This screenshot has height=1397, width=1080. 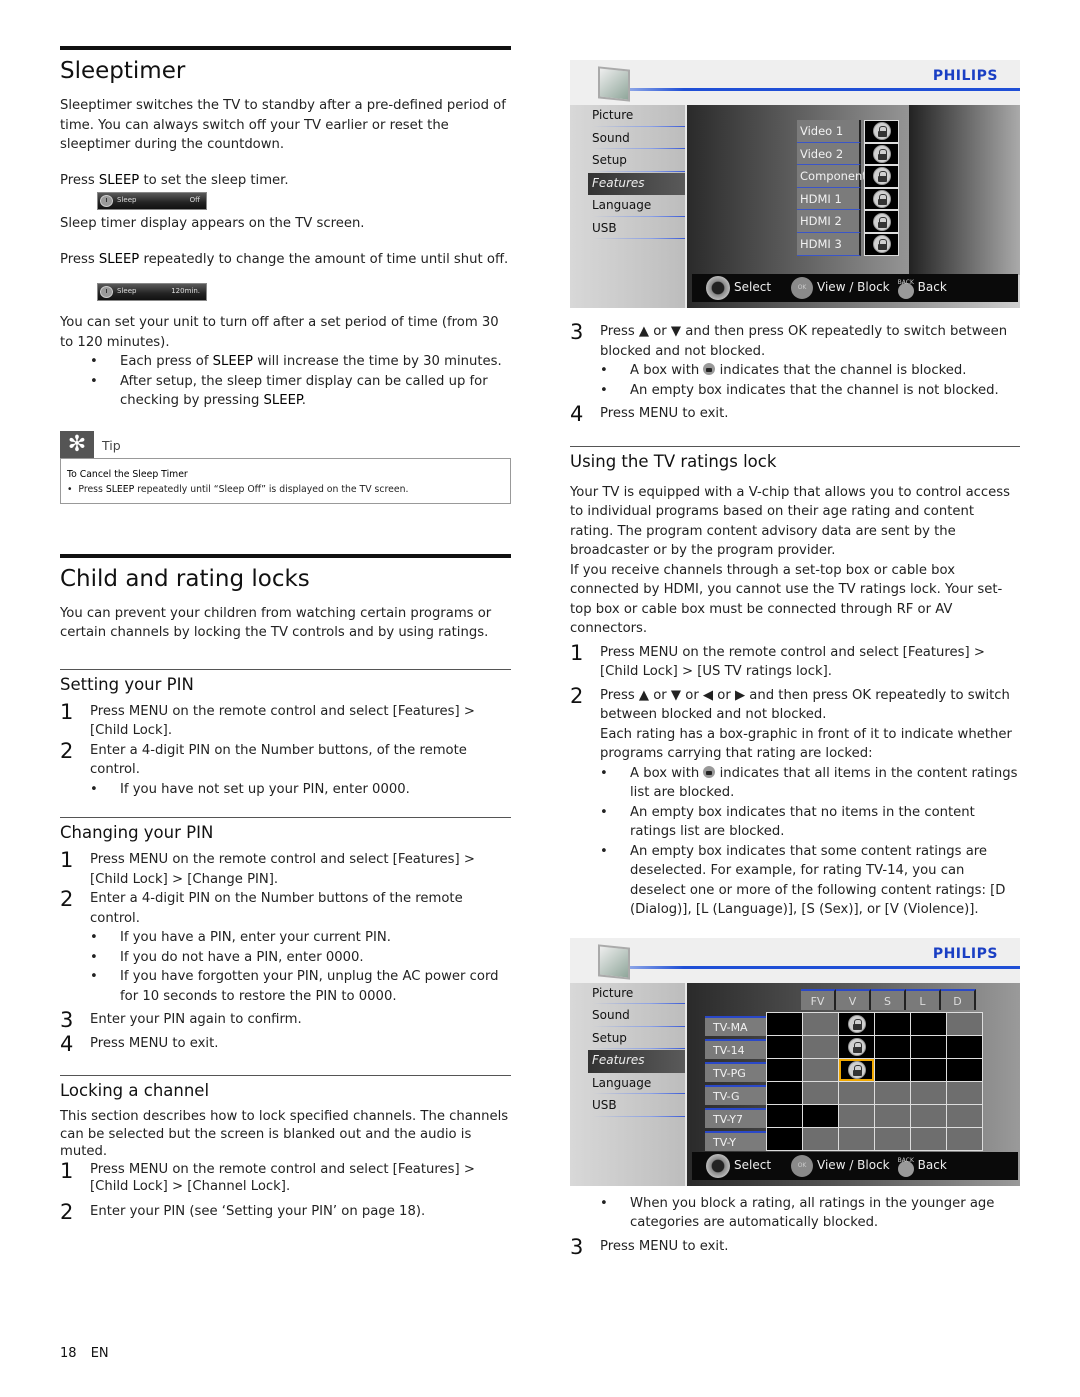 I want to click on changing-pin-title: Changing your PIN, so click(x=137, y=832).